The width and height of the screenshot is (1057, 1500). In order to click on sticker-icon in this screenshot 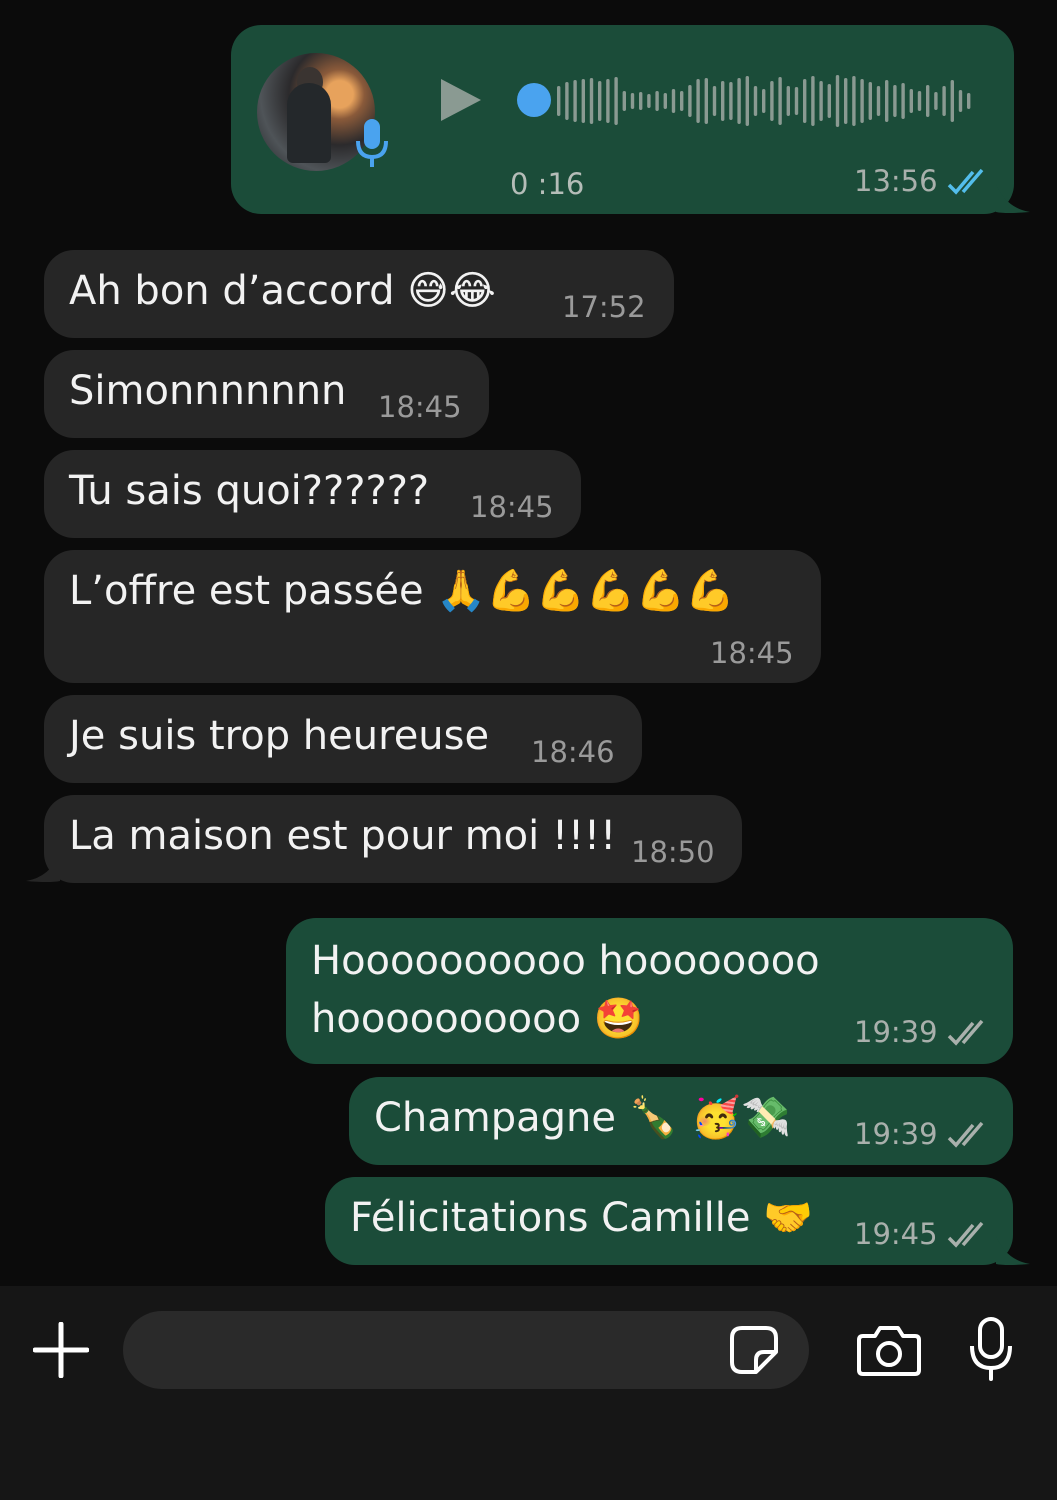, I will do `click(754, 1350)`.